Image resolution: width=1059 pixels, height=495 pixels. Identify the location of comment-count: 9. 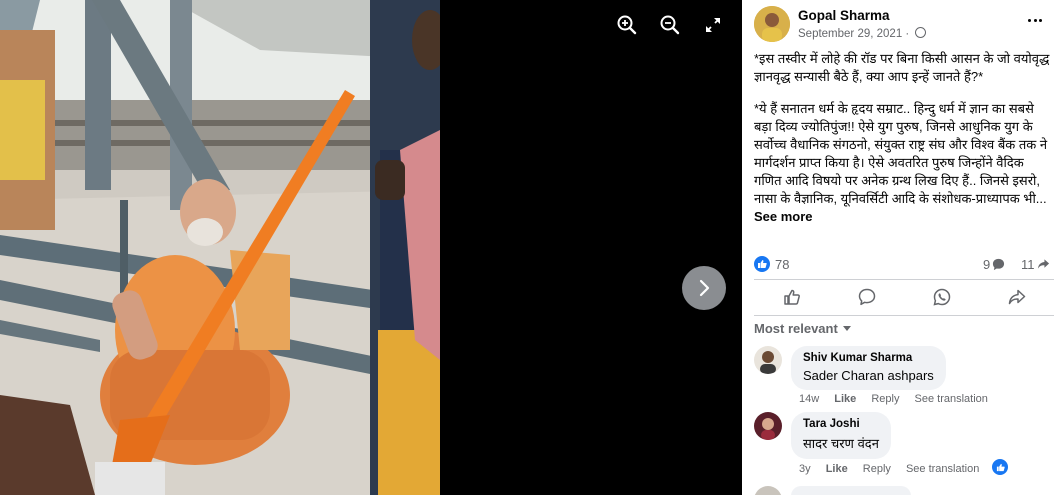
(994, 264).